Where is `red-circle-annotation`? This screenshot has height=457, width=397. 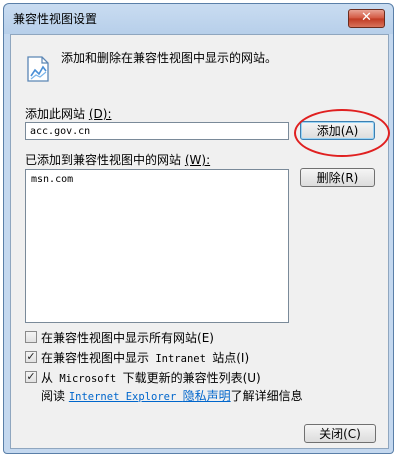 red-circle-annotation is located at coordinates (342, 133).